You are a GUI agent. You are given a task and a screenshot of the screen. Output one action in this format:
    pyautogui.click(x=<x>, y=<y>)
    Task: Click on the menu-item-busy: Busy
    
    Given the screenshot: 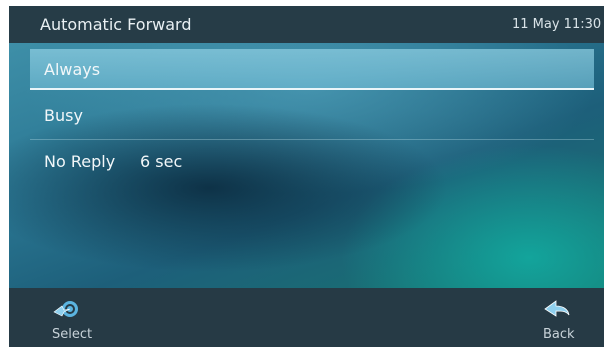 What is the action you would take?
    pyautogui.click(x=312, y=115)
    